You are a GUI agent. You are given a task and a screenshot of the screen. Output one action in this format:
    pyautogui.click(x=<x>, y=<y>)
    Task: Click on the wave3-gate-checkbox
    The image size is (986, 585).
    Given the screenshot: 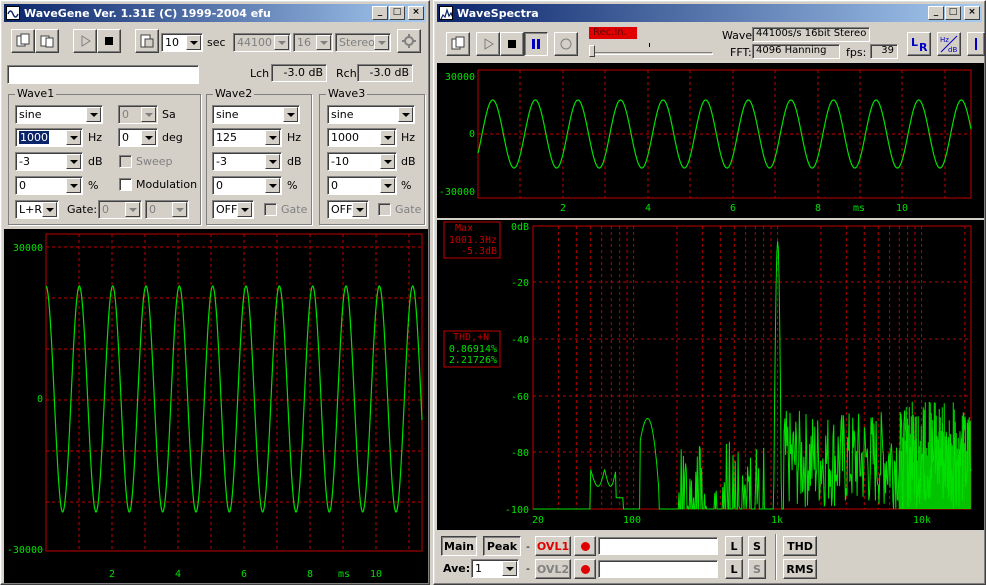 What is the action you would take?
    pyautogui.click(x=384, y=209)
    